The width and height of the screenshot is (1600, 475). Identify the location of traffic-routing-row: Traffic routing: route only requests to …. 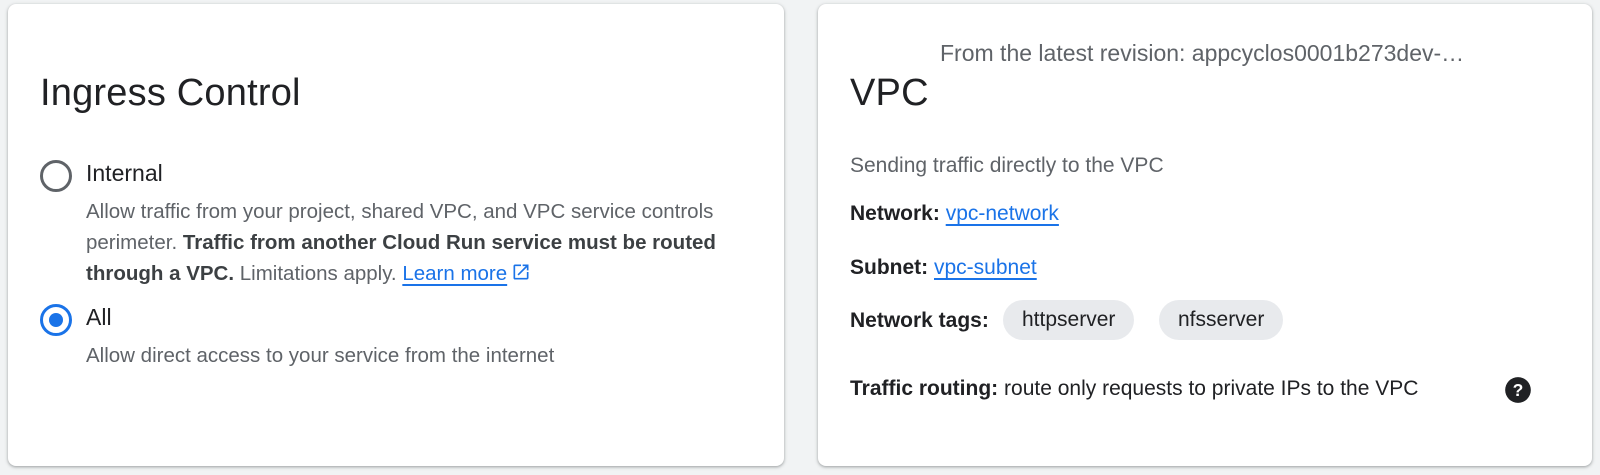
(1134, 389).